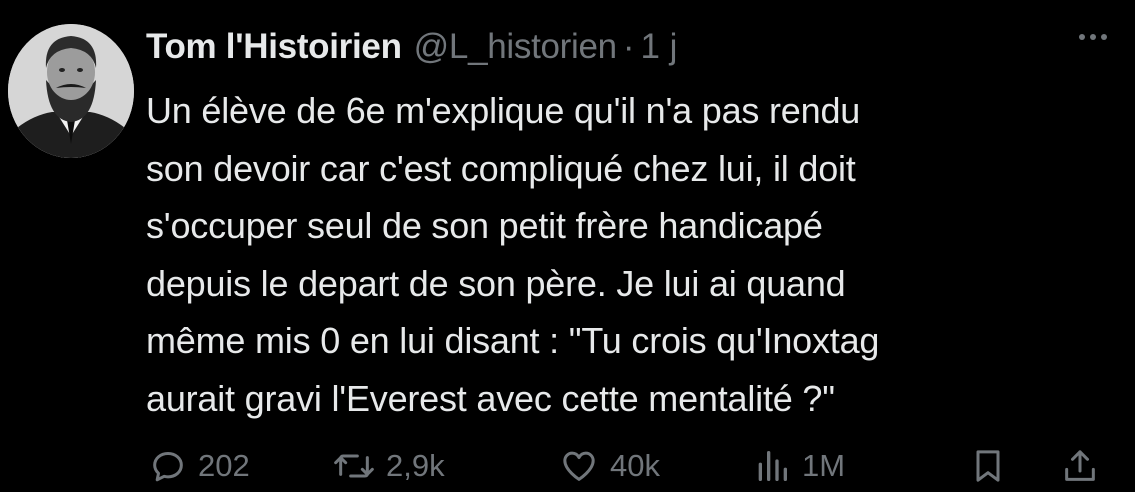 The image size is (1135, 492). Describe the element at coordinates (354, 466) in the screenshot. I see `repost-arrows-icon` at that location.